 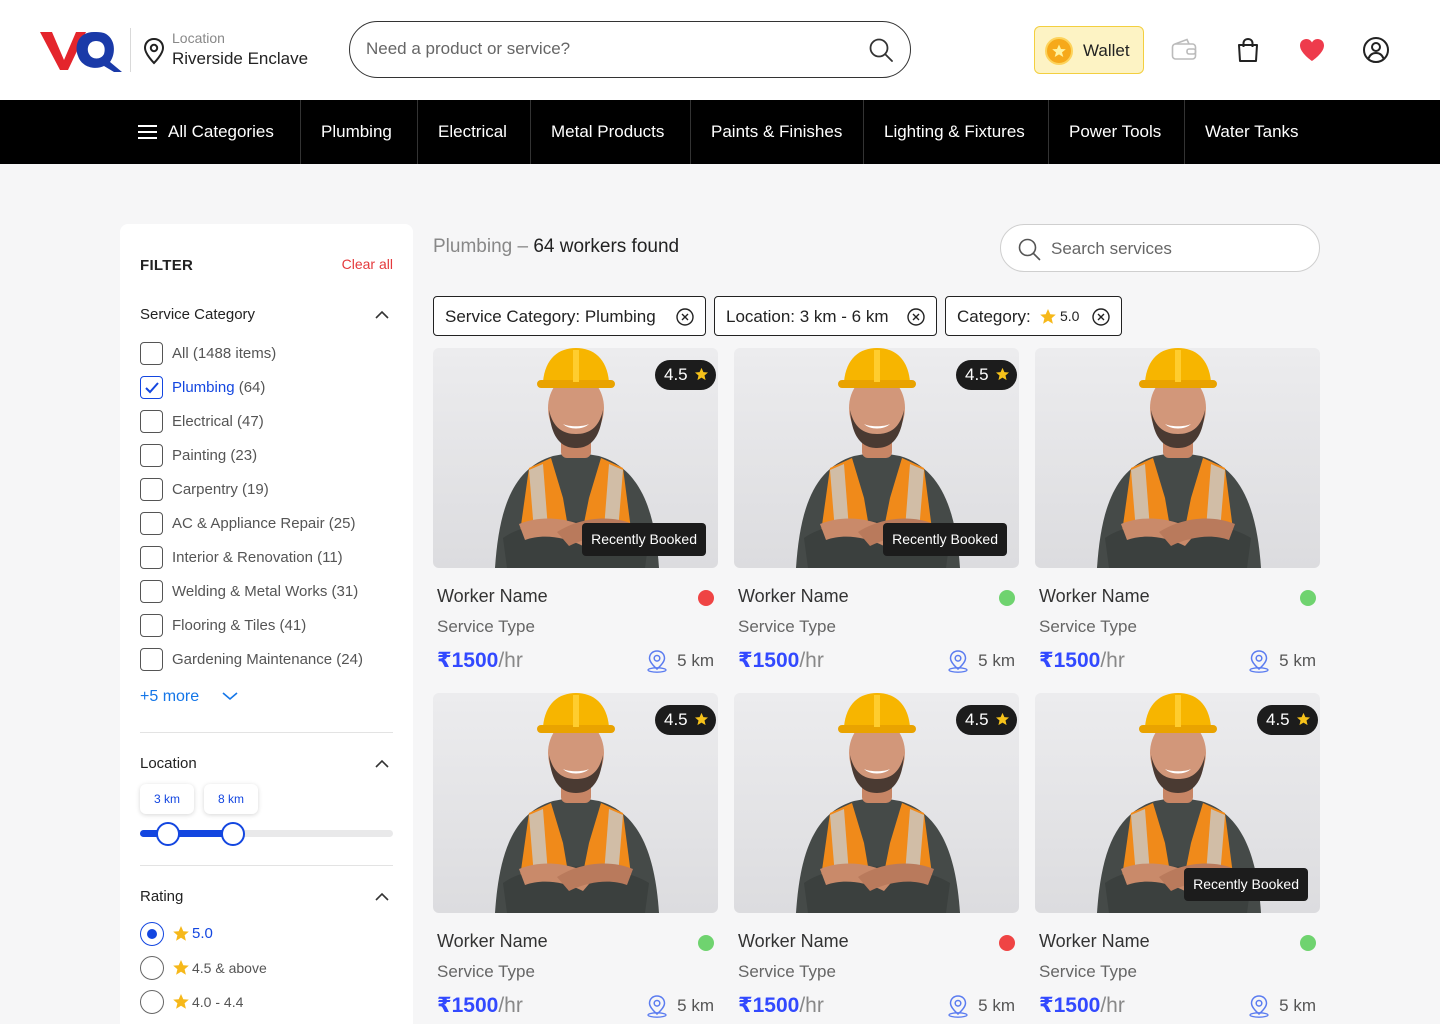 What do you see at coordinates (230, 696) in the screenshot?
I see `chevron-down-icon` at bounding box center [230, 696].